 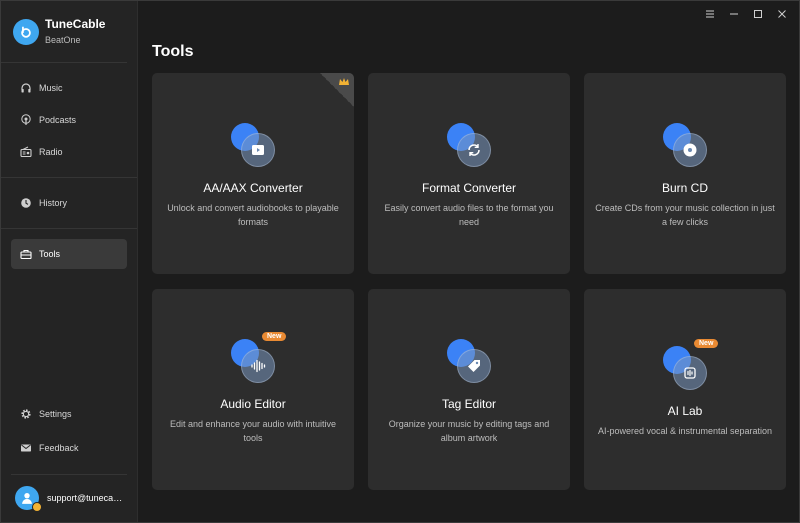 What do you see at coordinates (58, 120) in the screenshot?
I see `sidebar-item-label: Podcasts` at bounding box center [58, 120].